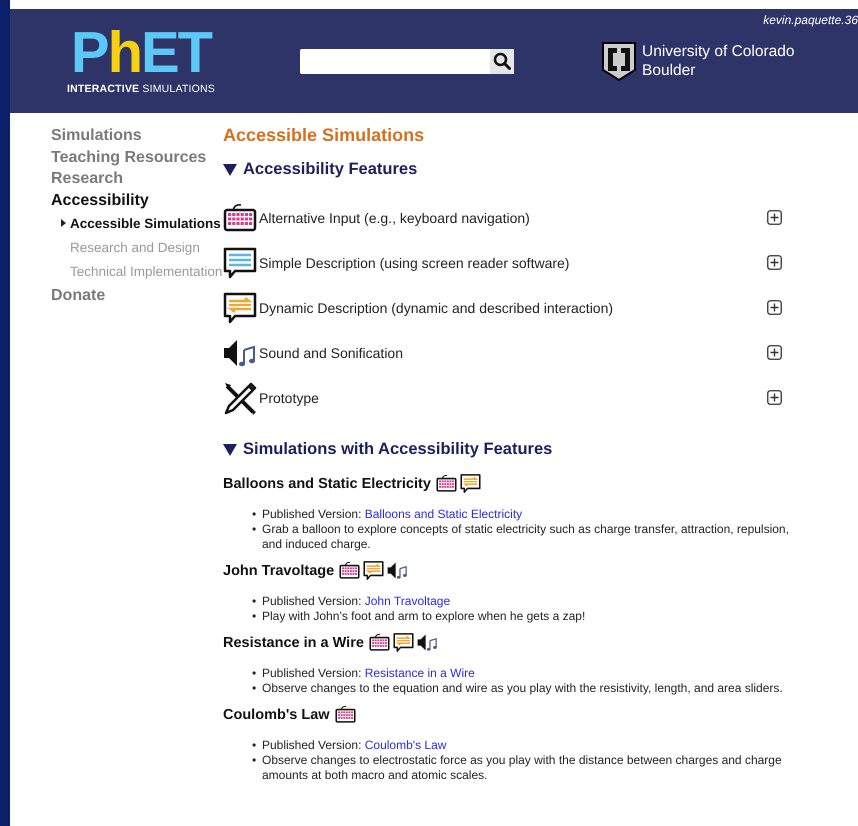  Describe the element at coordinates (522, 768) in the screenshot. I see `simulation-description: Observe changes to electrostatic force as you play with the distance between charges and charge amounts at both macro and atomic scales.` at that location.